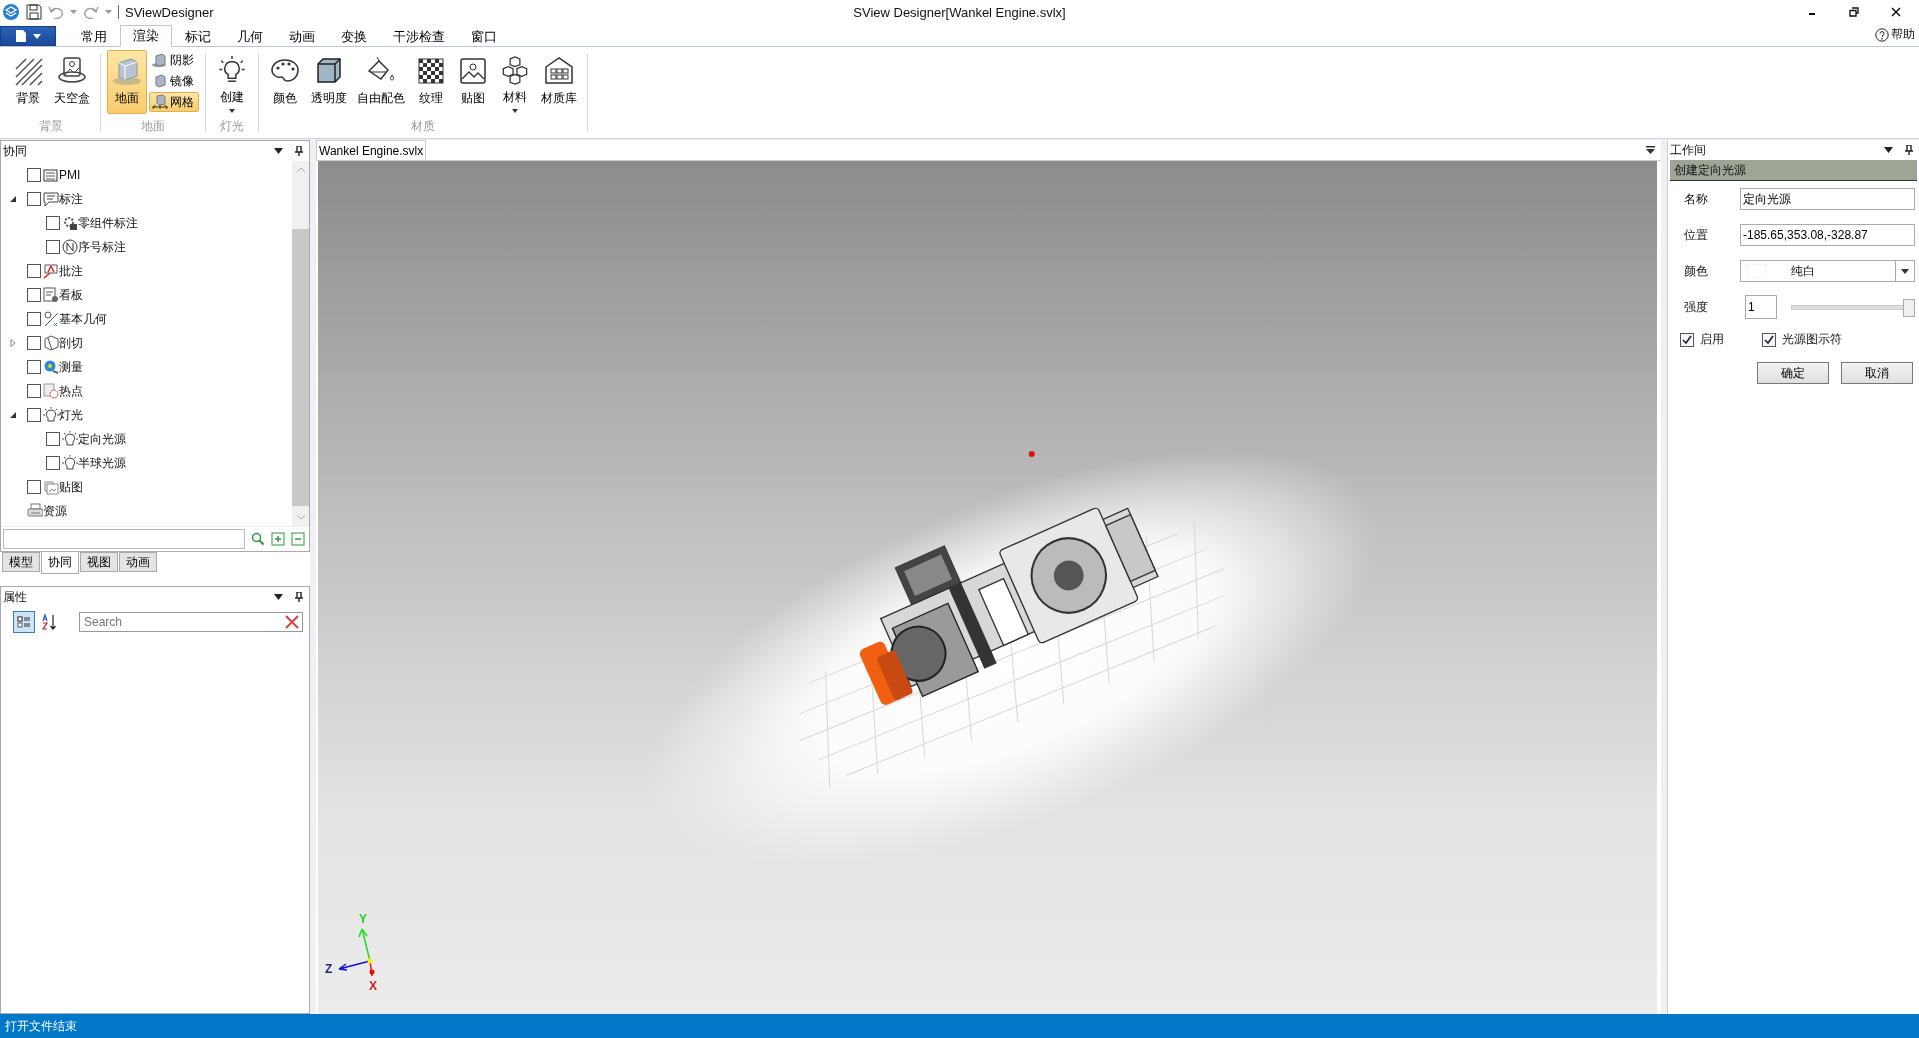 The width and height of the screenshot is (1919, 1038). I want to click on search-icon, so click(258, 539).